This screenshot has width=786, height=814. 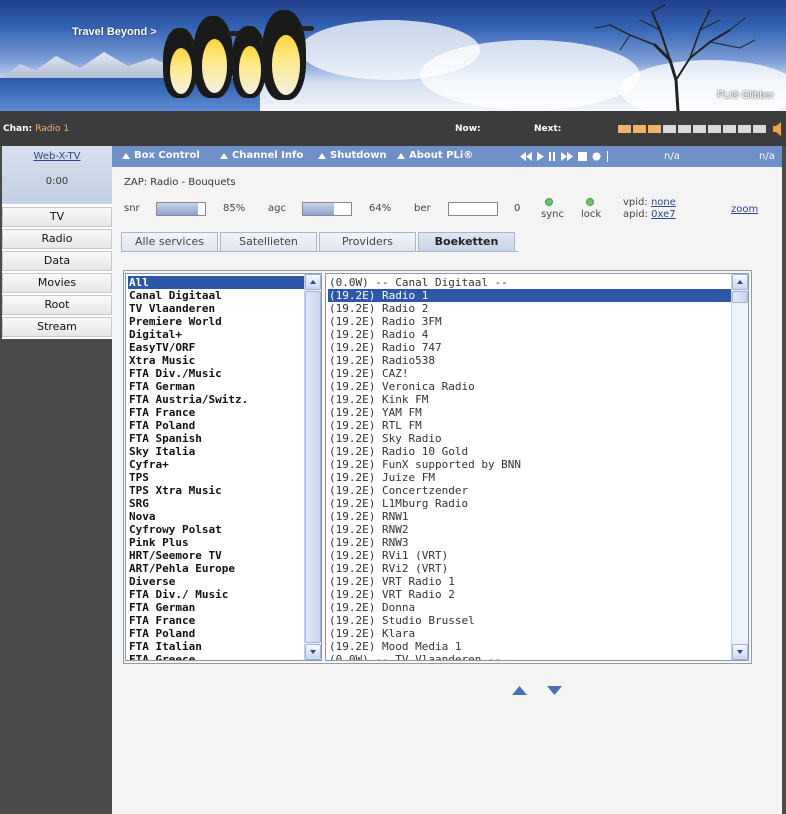 What do you see at coordinates (216, 516) in the screenshot?
I see `bouquet-item: Nova` at bounding box center [216, 516].